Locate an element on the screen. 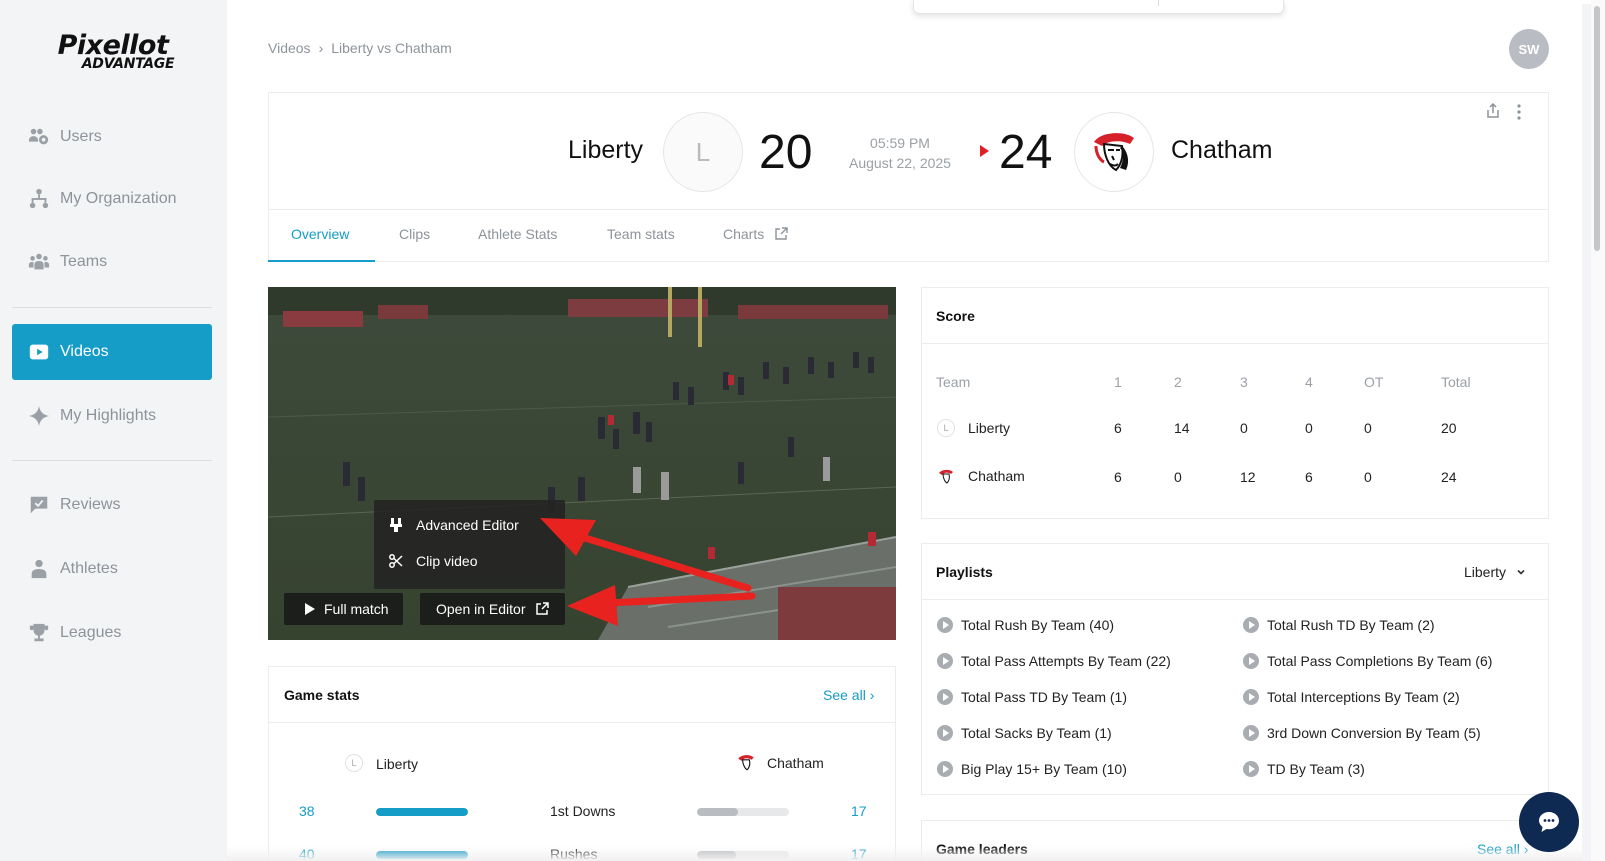 Image resolution: width=1605 pixels, height=861 pixels. playlist-item-label: 3rd Down Conversion By Team (5) is located at coordinates (1374, 733).